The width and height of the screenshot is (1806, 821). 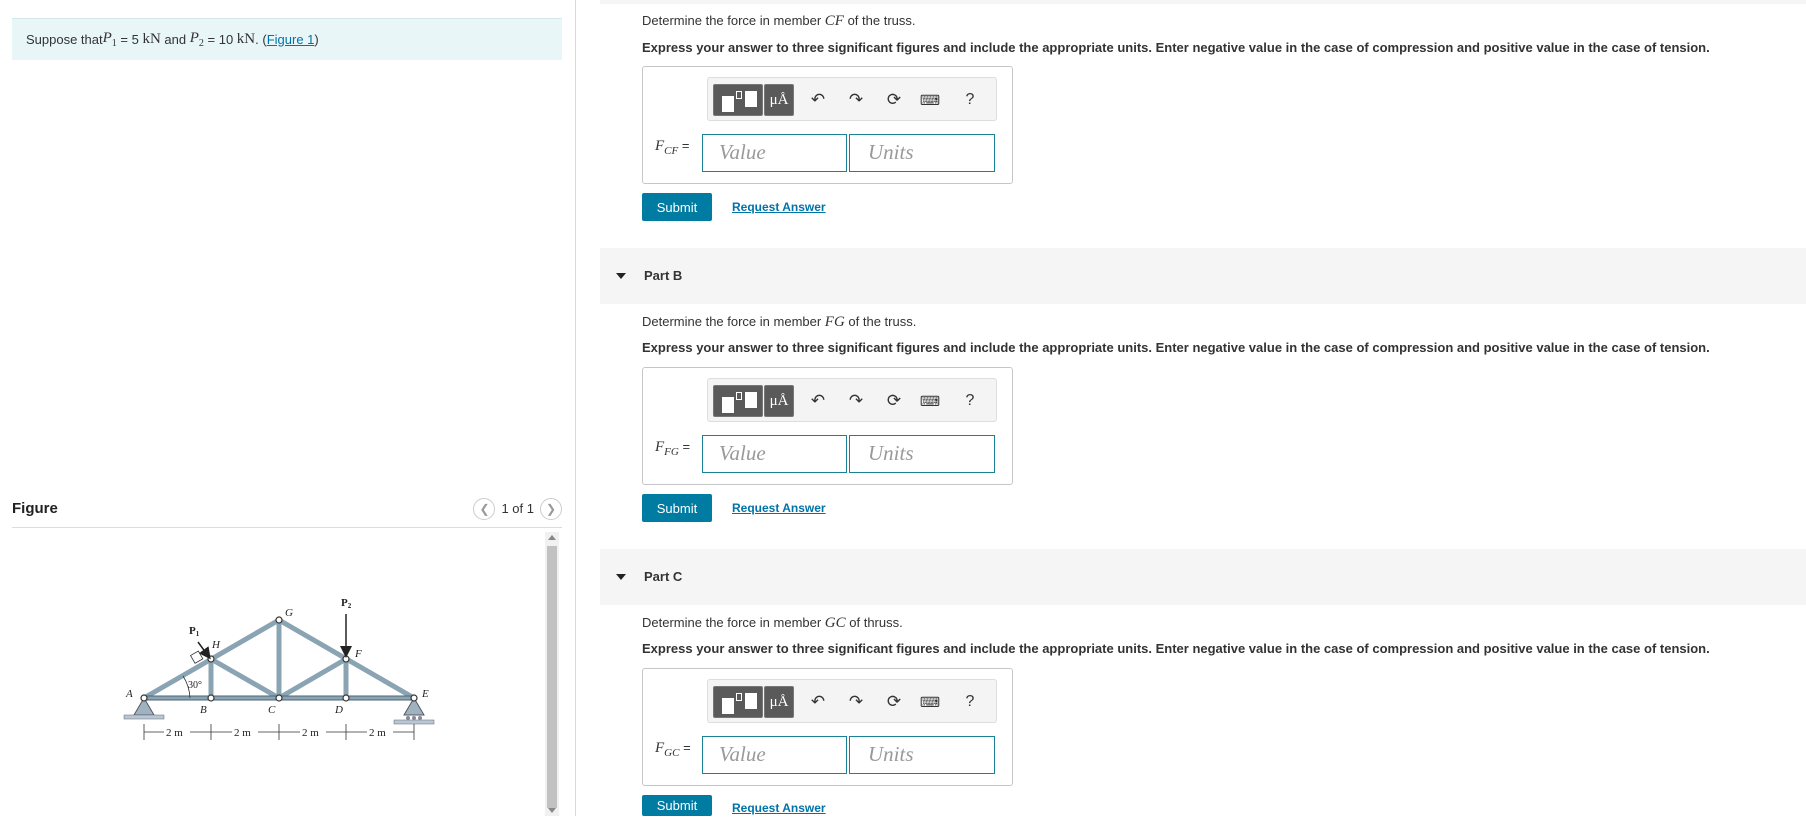 What do you see at coordinates (129, 39) in the screenshot?
I see `p1-equals: = 5` at bounding box center [129, 39].